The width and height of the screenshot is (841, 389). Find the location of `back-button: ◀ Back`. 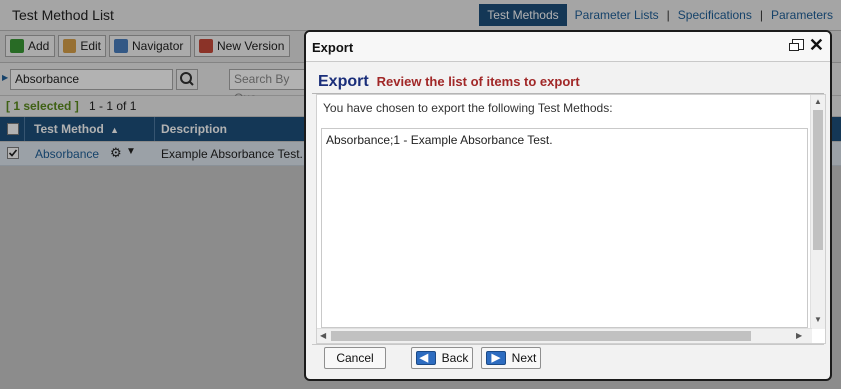

back-button: ◀ Back is located at coordinates (442, 358).